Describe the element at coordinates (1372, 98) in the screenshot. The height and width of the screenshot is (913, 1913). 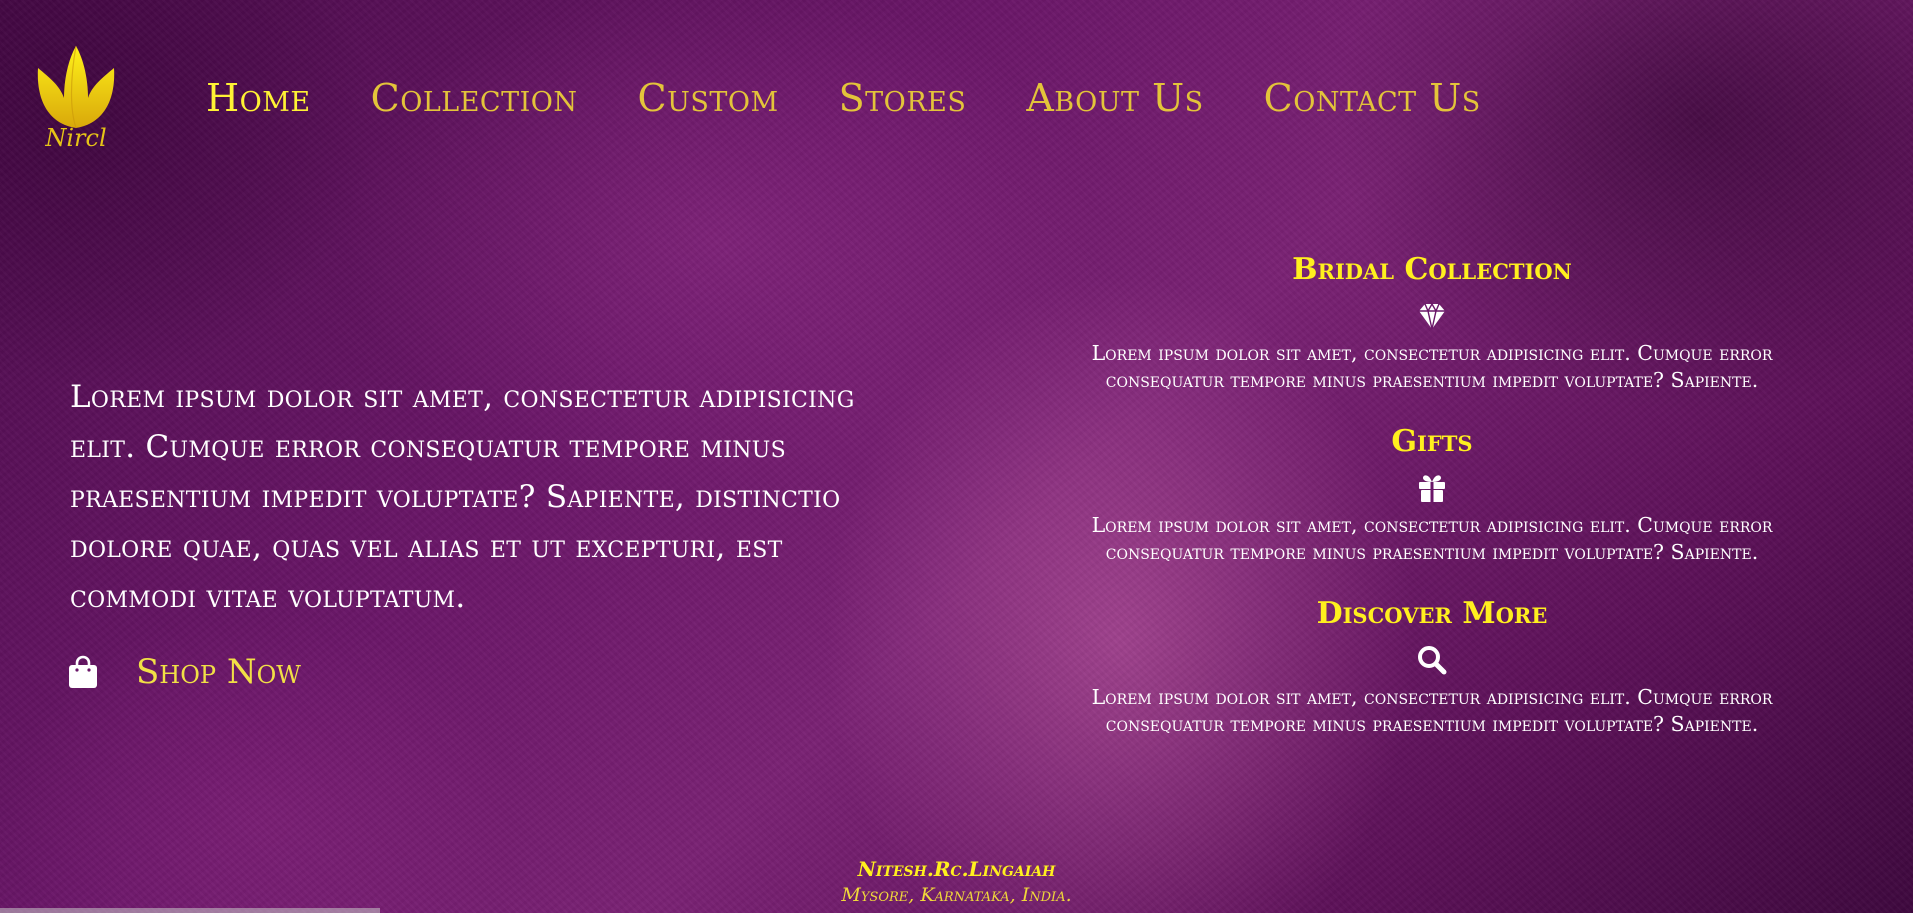
I see `nav-item-contact-us: Contact Us` at that location.